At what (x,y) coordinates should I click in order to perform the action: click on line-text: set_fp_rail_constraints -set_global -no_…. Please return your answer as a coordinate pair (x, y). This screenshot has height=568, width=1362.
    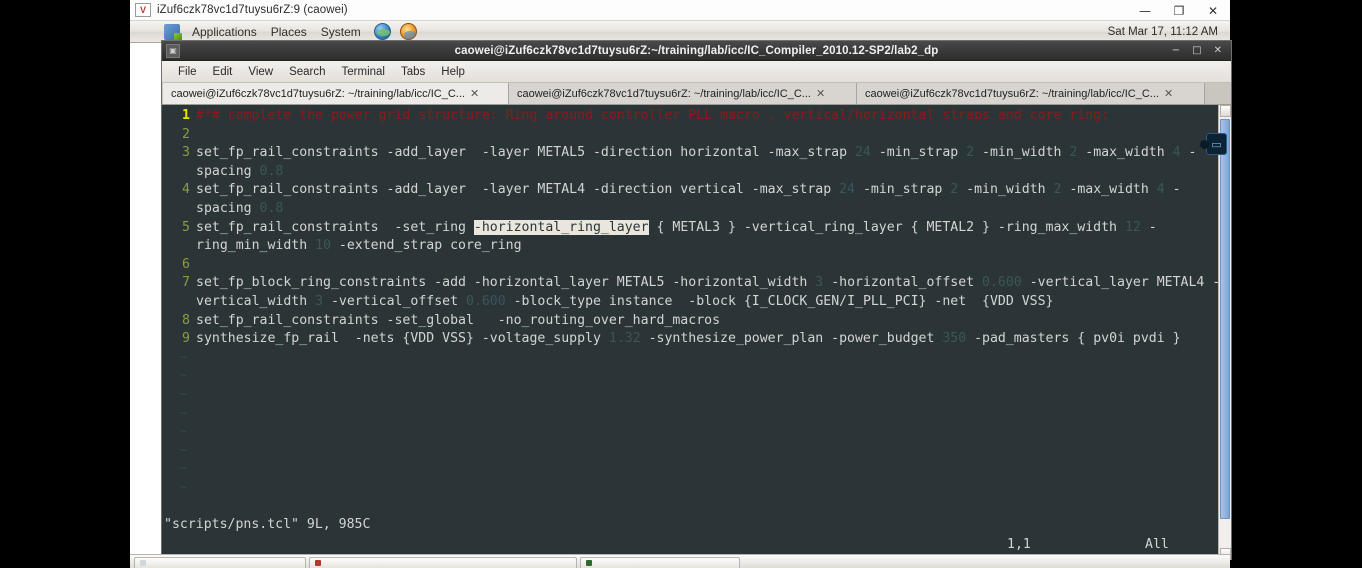
    Looking at the image, I should click on (713, 321).